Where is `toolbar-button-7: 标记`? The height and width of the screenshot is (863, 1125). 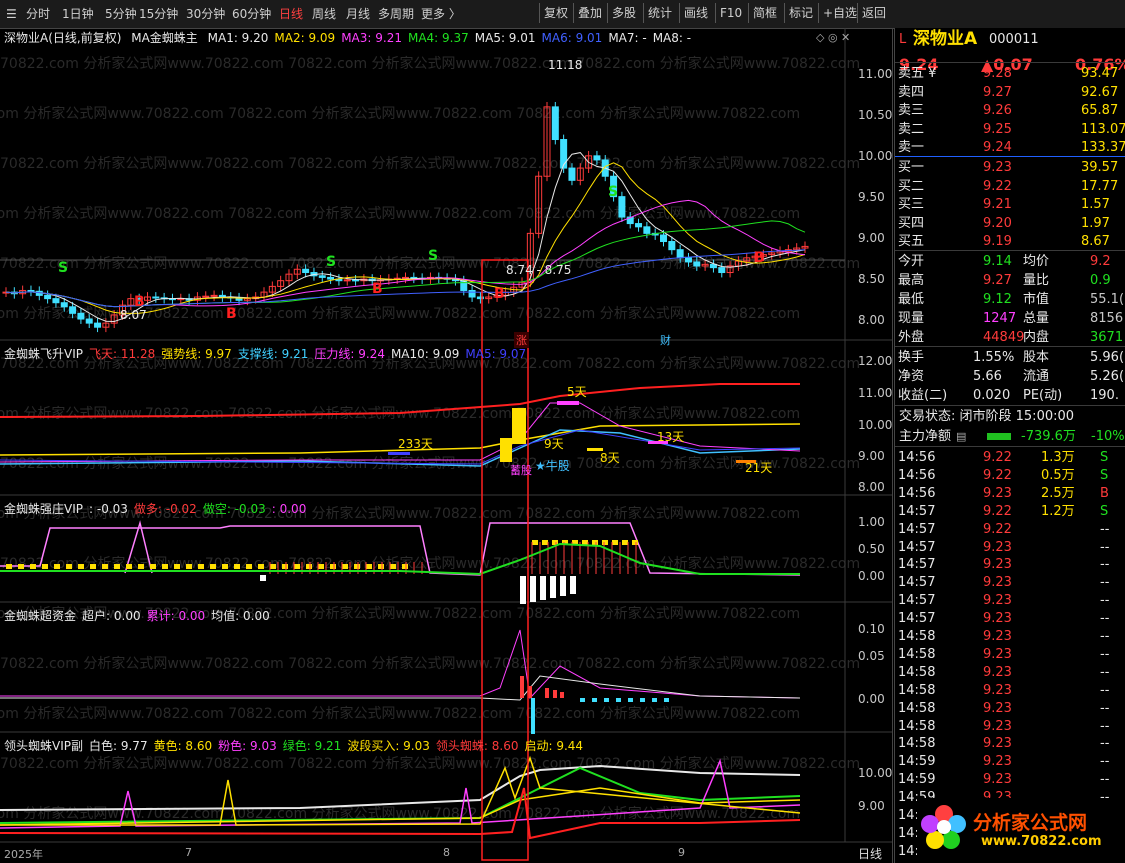 toolbar-button-7: 标记 is located at coordinates (800, 13).